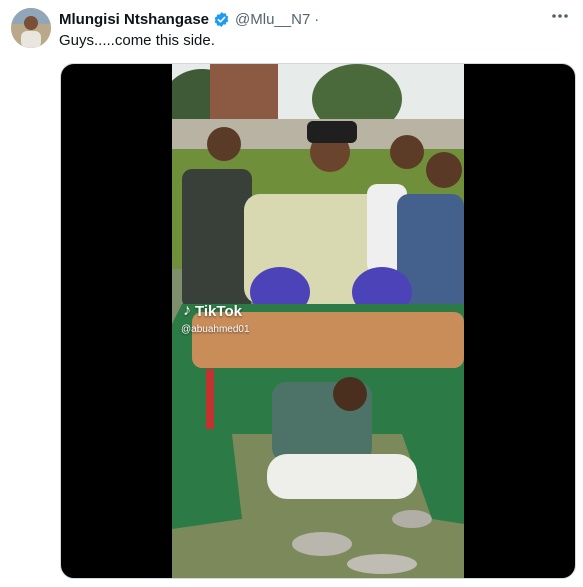 The height and width of the screenshot is (587, 583). What do you see at coordinates (134, 19) in the screenshot?
I see `author-name: Mlungisi Ntshangase` at bounding box center [134, 19].